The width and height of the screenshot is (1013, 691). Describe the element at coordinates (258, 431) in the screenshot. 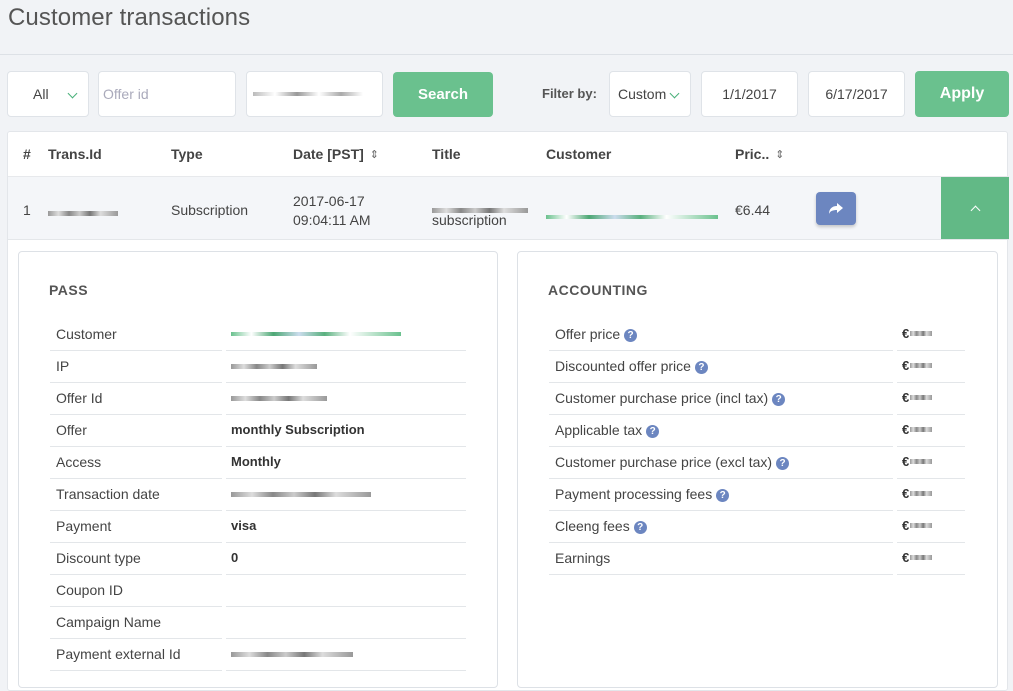

I see `pass-row: Offer monthly Subscription` at that location.